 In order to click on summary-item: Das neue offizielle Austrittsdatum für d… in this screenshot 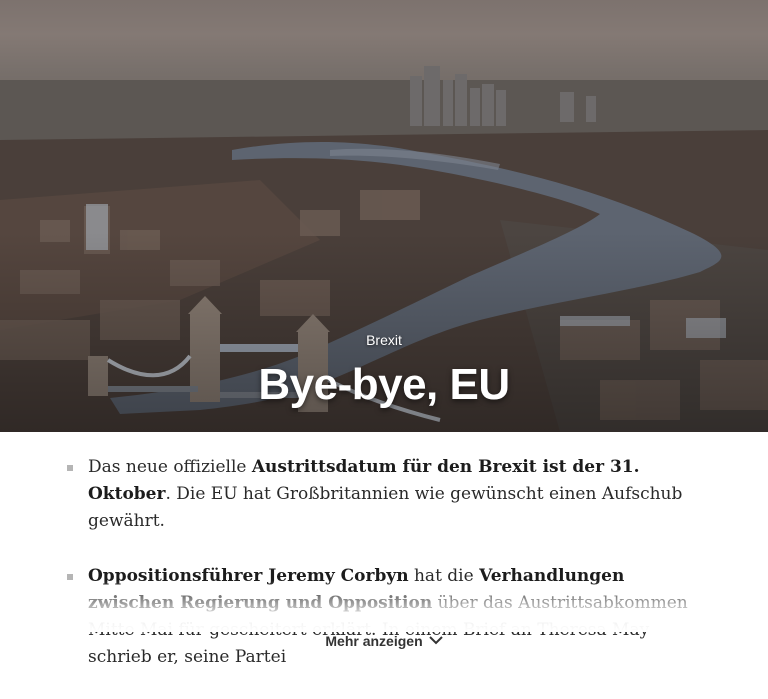, I will do `click(384, 494)`.